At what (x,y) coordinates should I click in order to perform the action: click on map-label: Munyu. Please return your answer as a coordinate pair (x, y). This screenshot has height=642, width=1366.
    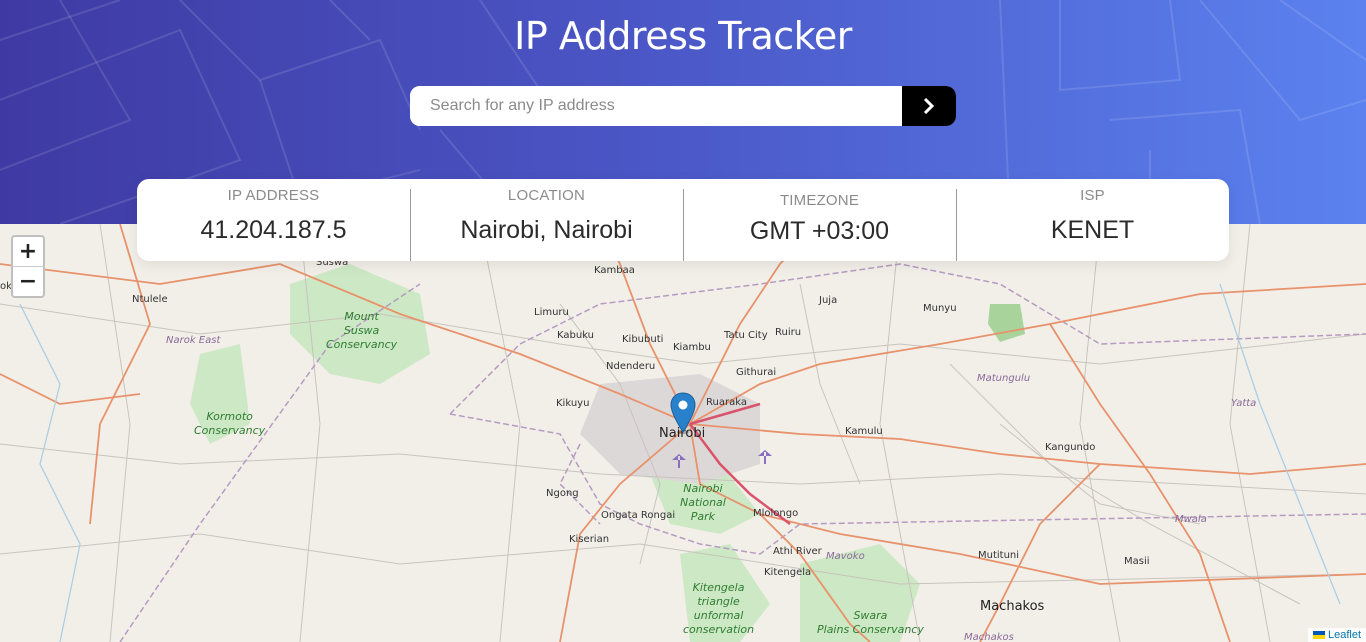
    Looking at the image, I should click on (940, 308).